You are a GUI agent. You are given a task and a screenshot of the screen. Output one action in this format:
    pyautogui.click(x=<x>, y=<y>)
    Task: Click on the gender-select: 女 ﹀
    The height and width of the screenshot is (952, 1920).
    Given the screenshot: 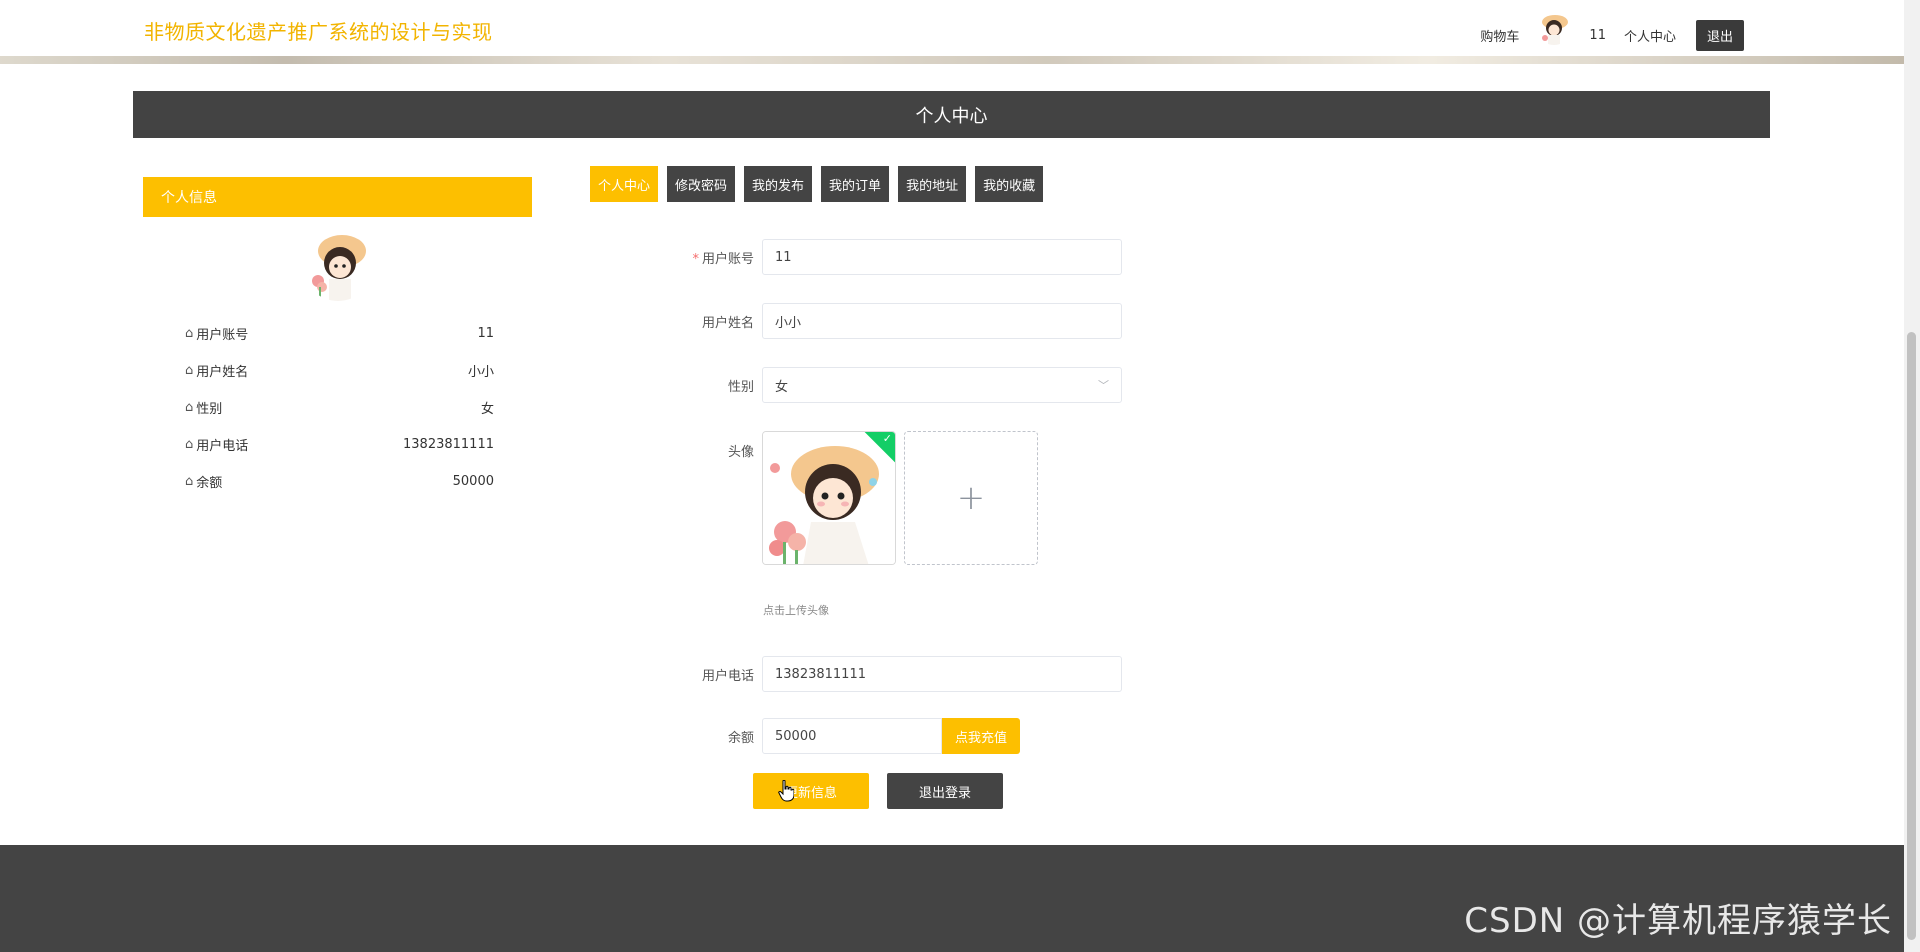 What is the action you would take?
    pyautogui.click(x=942, y=385)
    